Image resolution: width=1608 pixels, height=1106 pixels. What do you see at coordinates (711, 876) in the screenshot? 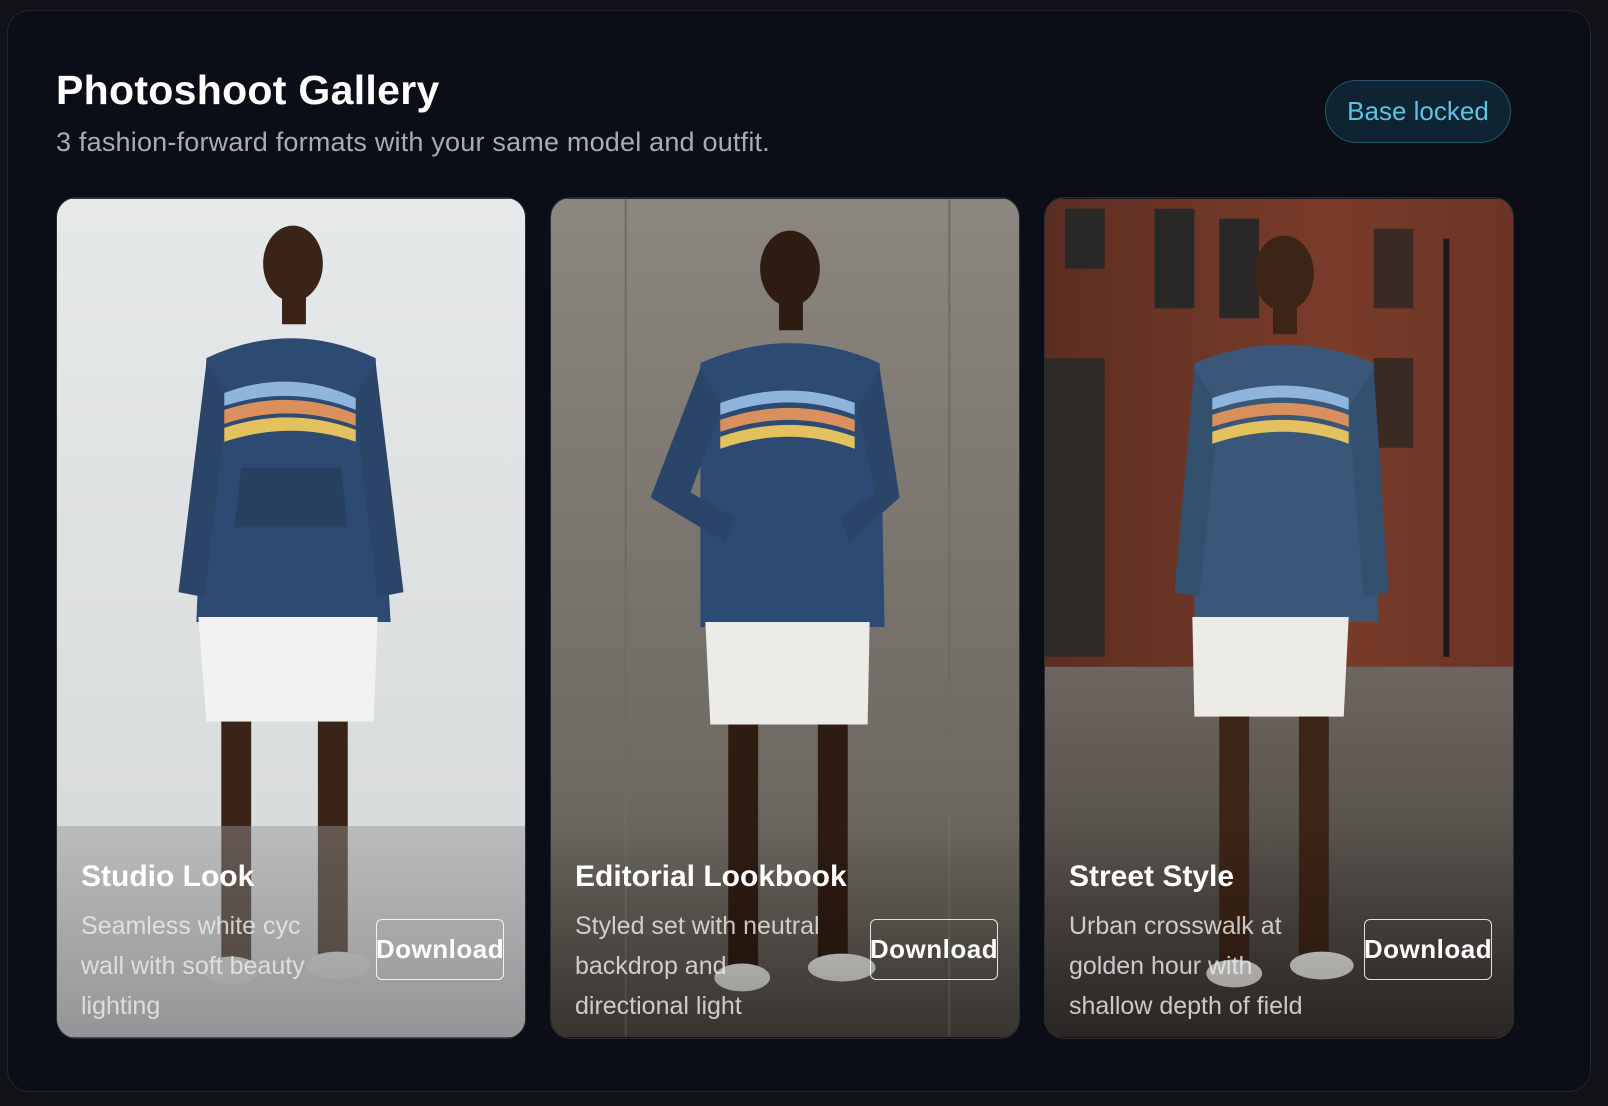
I see `card-title: Editorial Lookbook` at bounding box center [711, 876].